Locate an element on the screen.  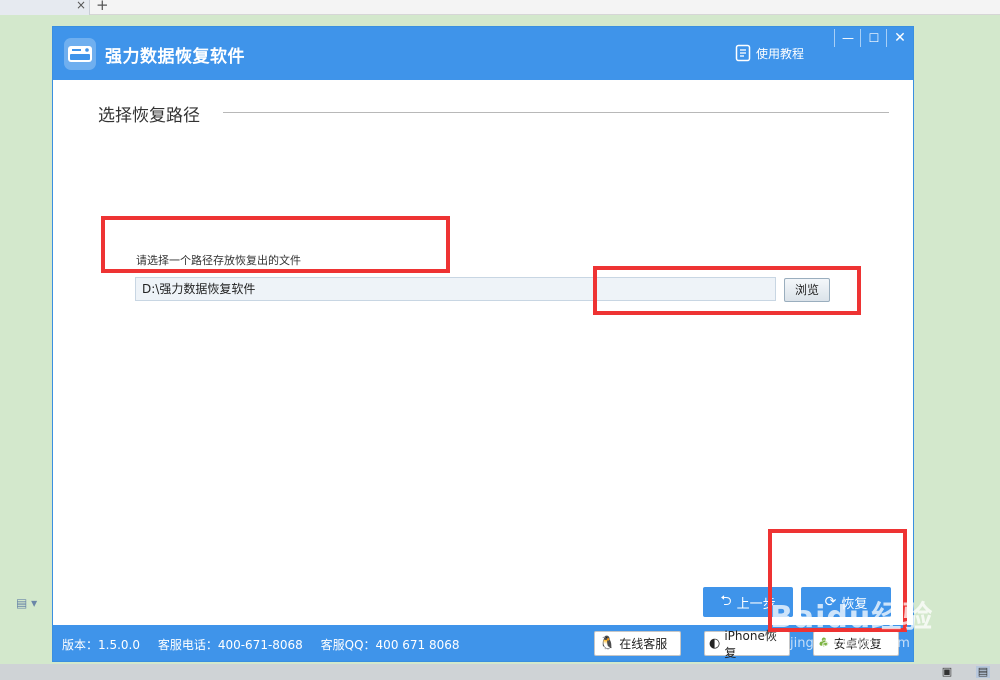
baidu-watermark: Baidu经验 is located at coordinates (852, 617).